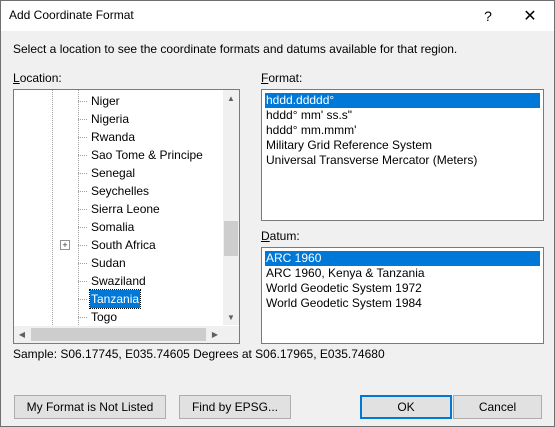 The image size is (555, 427). I want to click on tree-item-label: Tanzania, so click(115, 299).